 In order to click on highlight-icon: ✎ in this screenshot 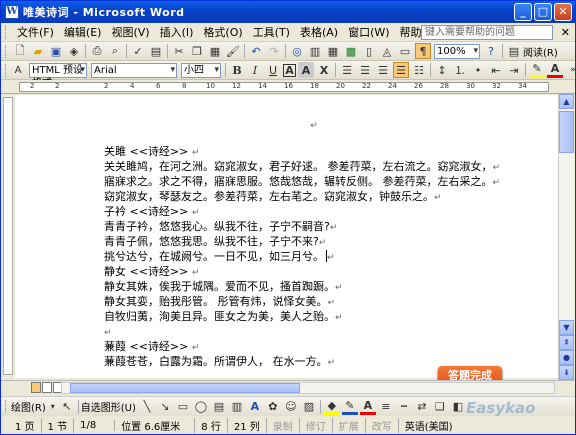, I will do `click(537, 70)`.